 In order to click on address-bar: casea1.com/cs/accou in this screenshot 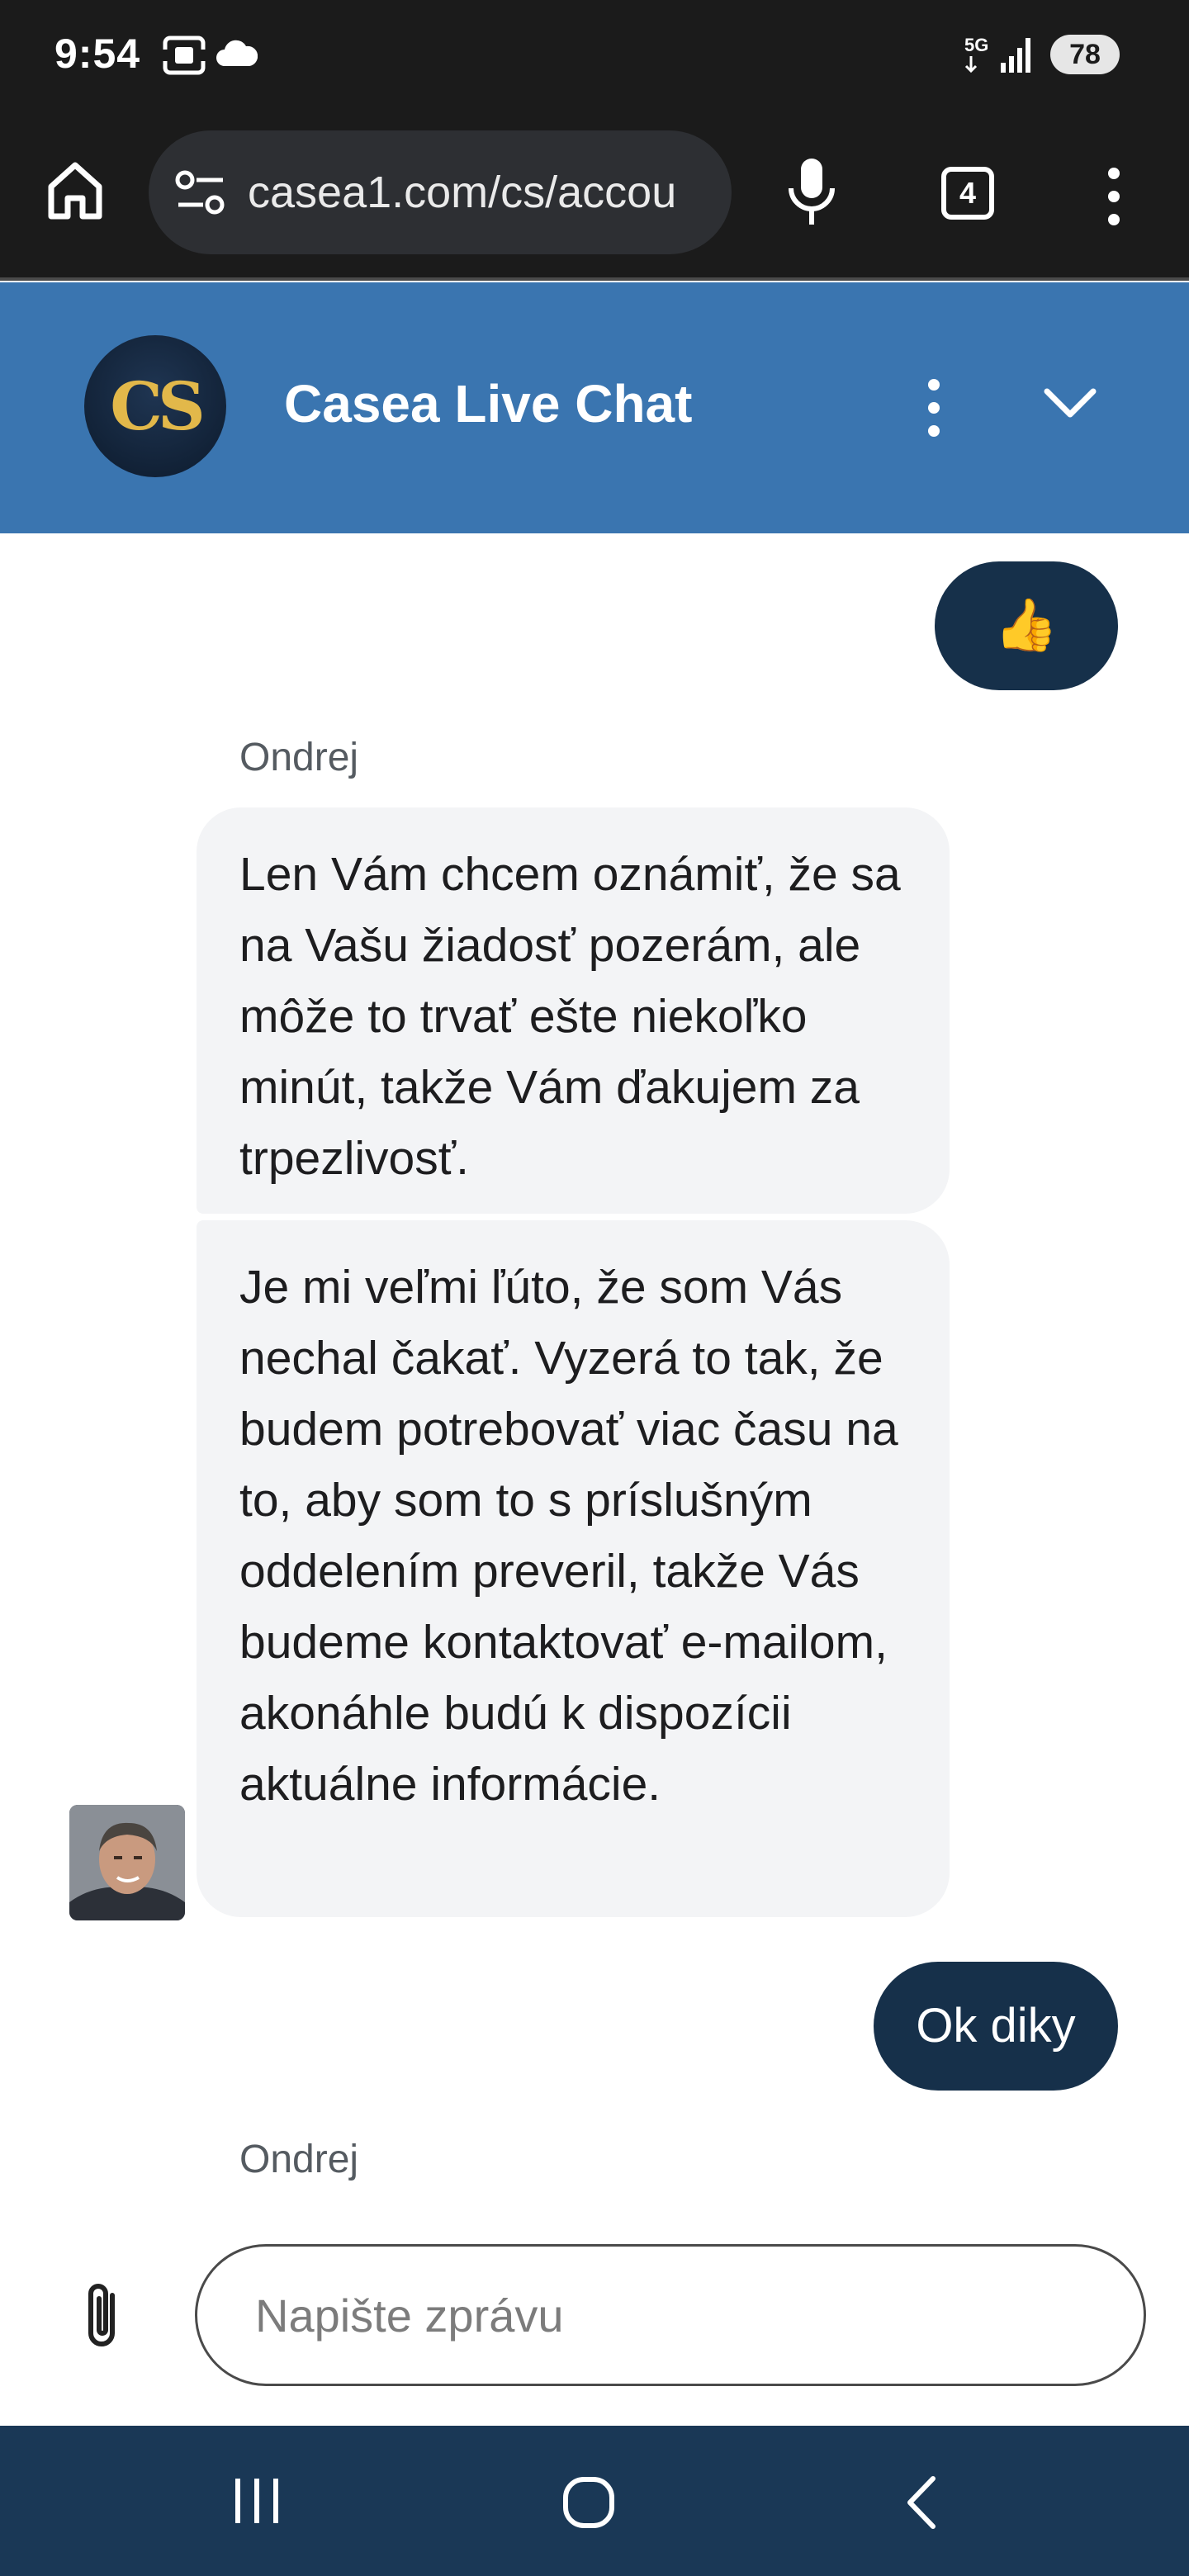, I will do `click(440, 192)`.